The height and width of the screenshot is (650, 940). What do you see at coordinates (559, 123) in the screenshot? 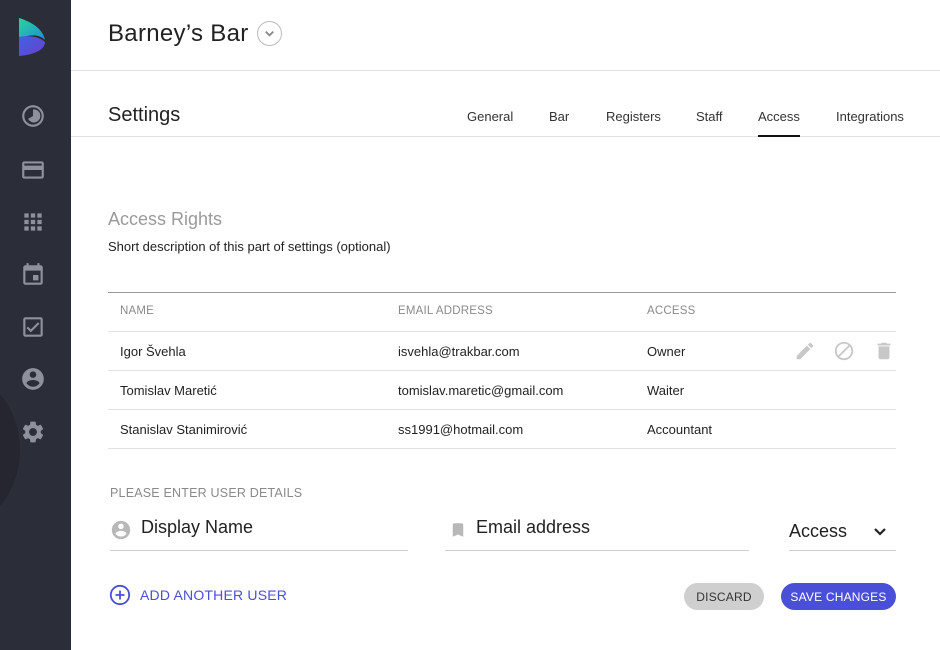
I see `tab-bar: Bar` at bounding box center [559, 123].